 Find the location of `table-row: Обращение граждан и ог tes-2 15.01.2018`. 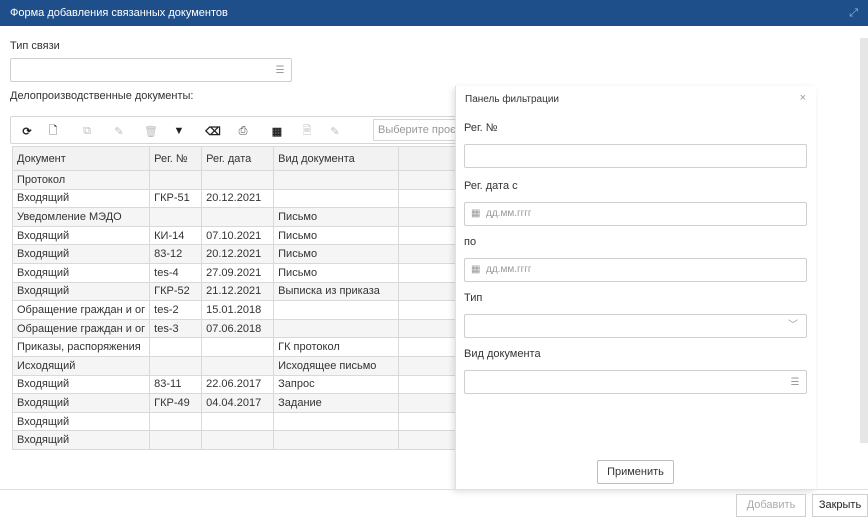

table-row: Обращение граждан и ог tes-2 15.01.2018 is located at coordinates (235, 310).